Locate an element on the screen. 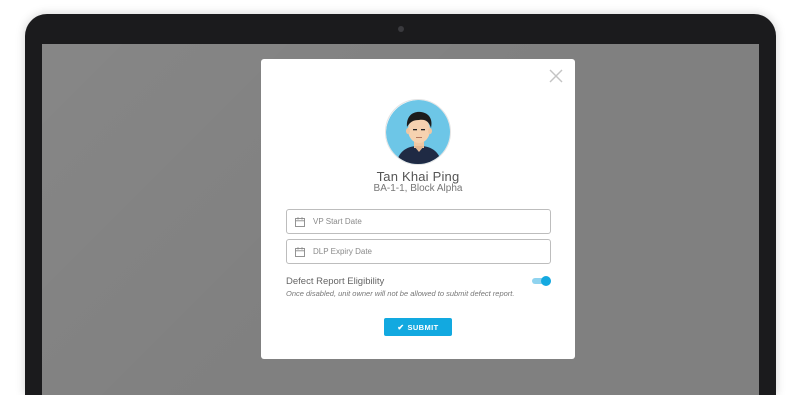 This screenshot has height=395, width=800. check-icon: ✔ is located at coordinates (401, 327).